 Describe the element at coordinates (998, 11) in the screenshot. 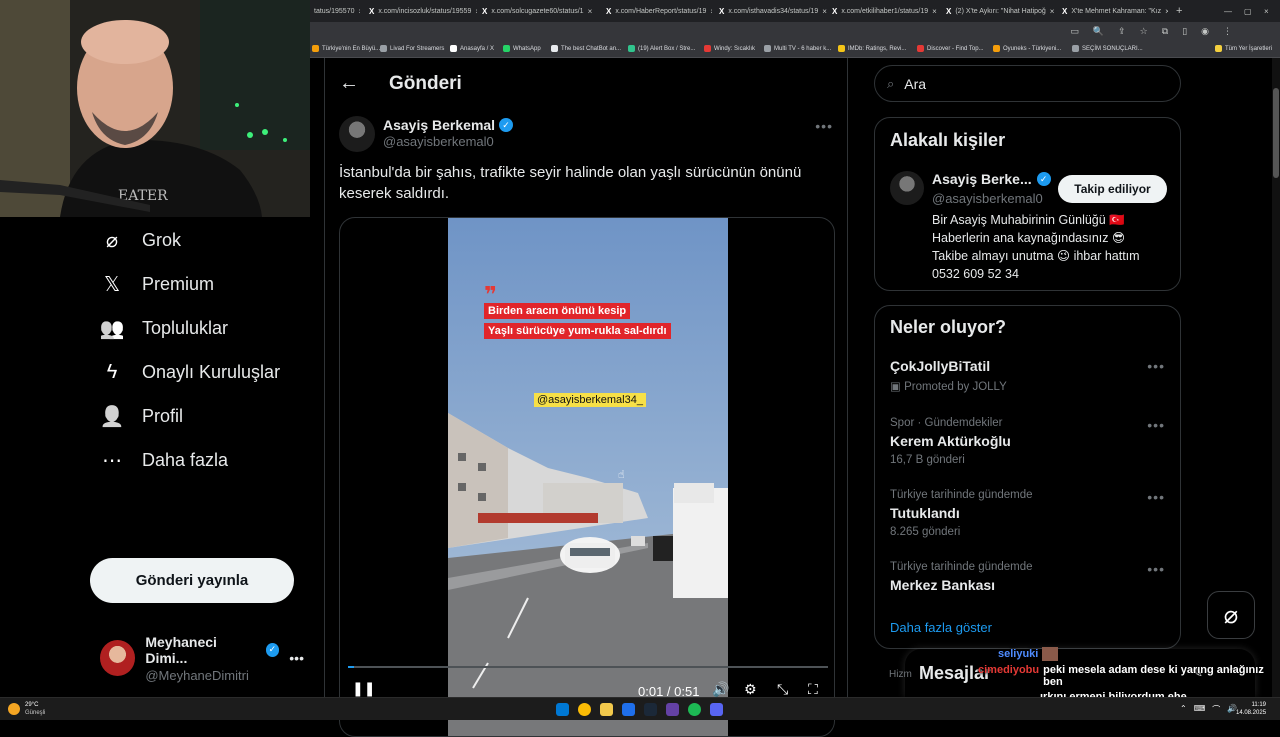

I see `browser-tab: X (2) X'te Aykırı: "Nihat Hatipoğ ×` at that location.